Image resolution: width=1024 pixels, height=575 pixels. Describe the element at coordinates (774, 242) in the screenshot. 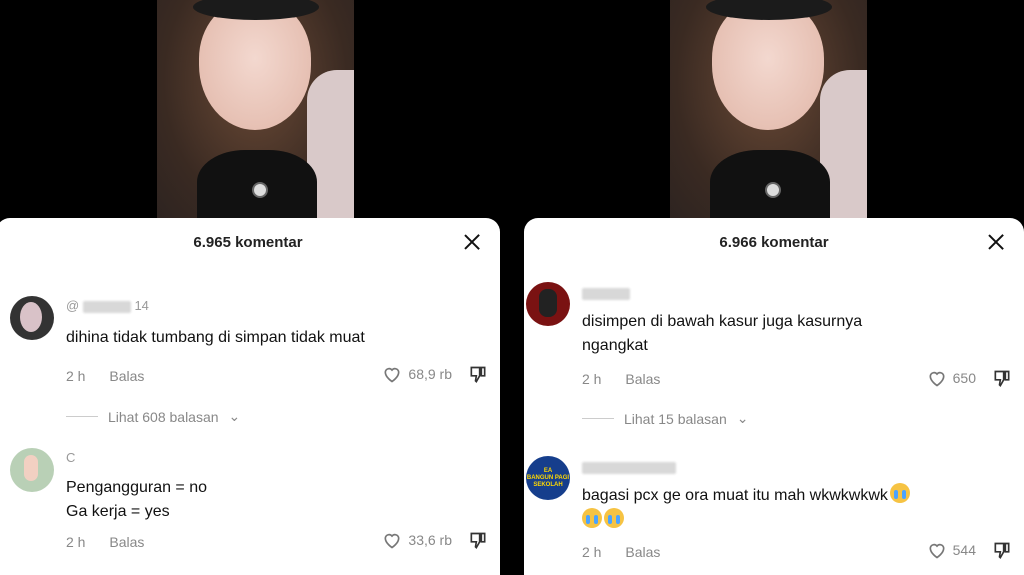

I see `comment-count: 6.966 komentar` at that location.